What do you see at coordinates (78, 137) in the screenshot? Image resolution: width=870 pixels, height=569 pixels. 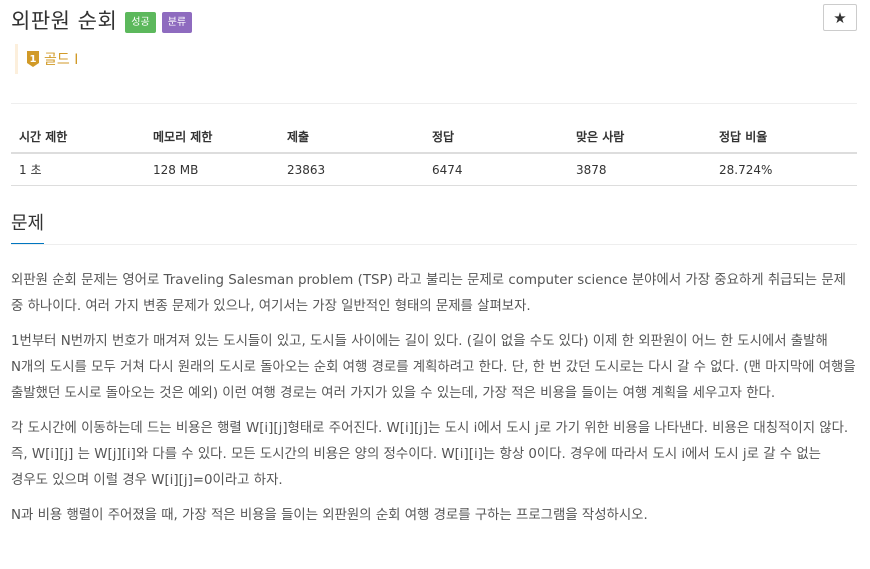 I see `header-time-limit: 시간 제한` at bounding box center [78, 137].